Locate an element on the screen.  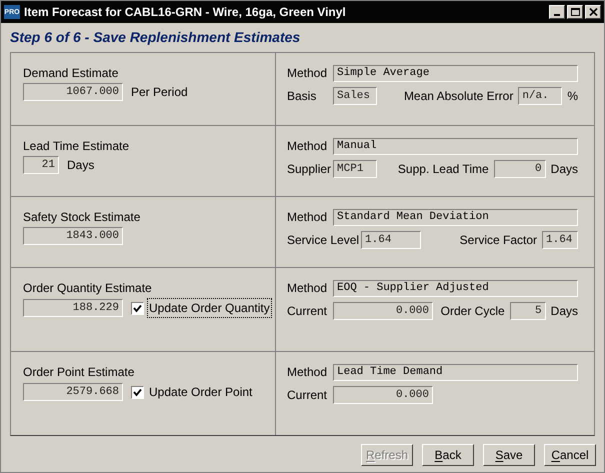
estimate-field: 1843.000 is located at coordinates (73, 236).